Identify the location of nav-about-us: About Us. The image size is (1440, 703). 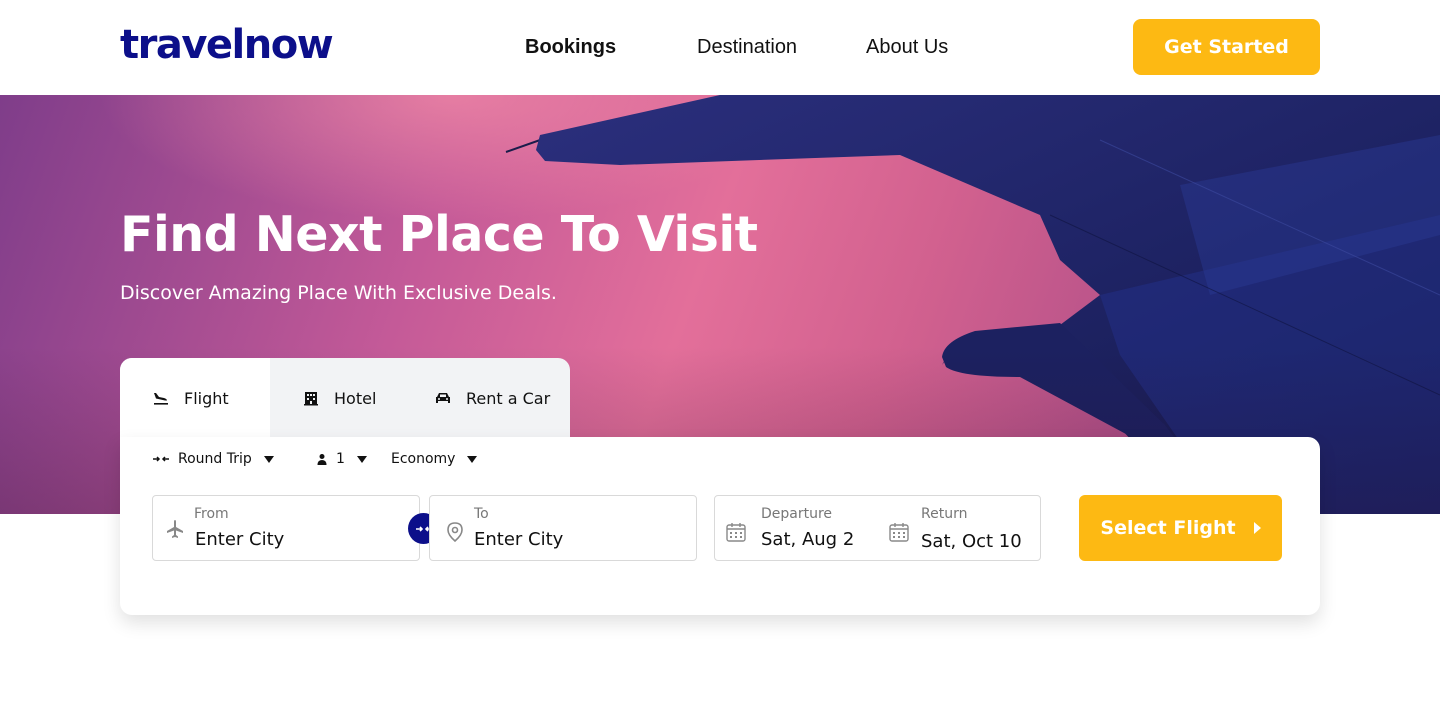
(907, 47).